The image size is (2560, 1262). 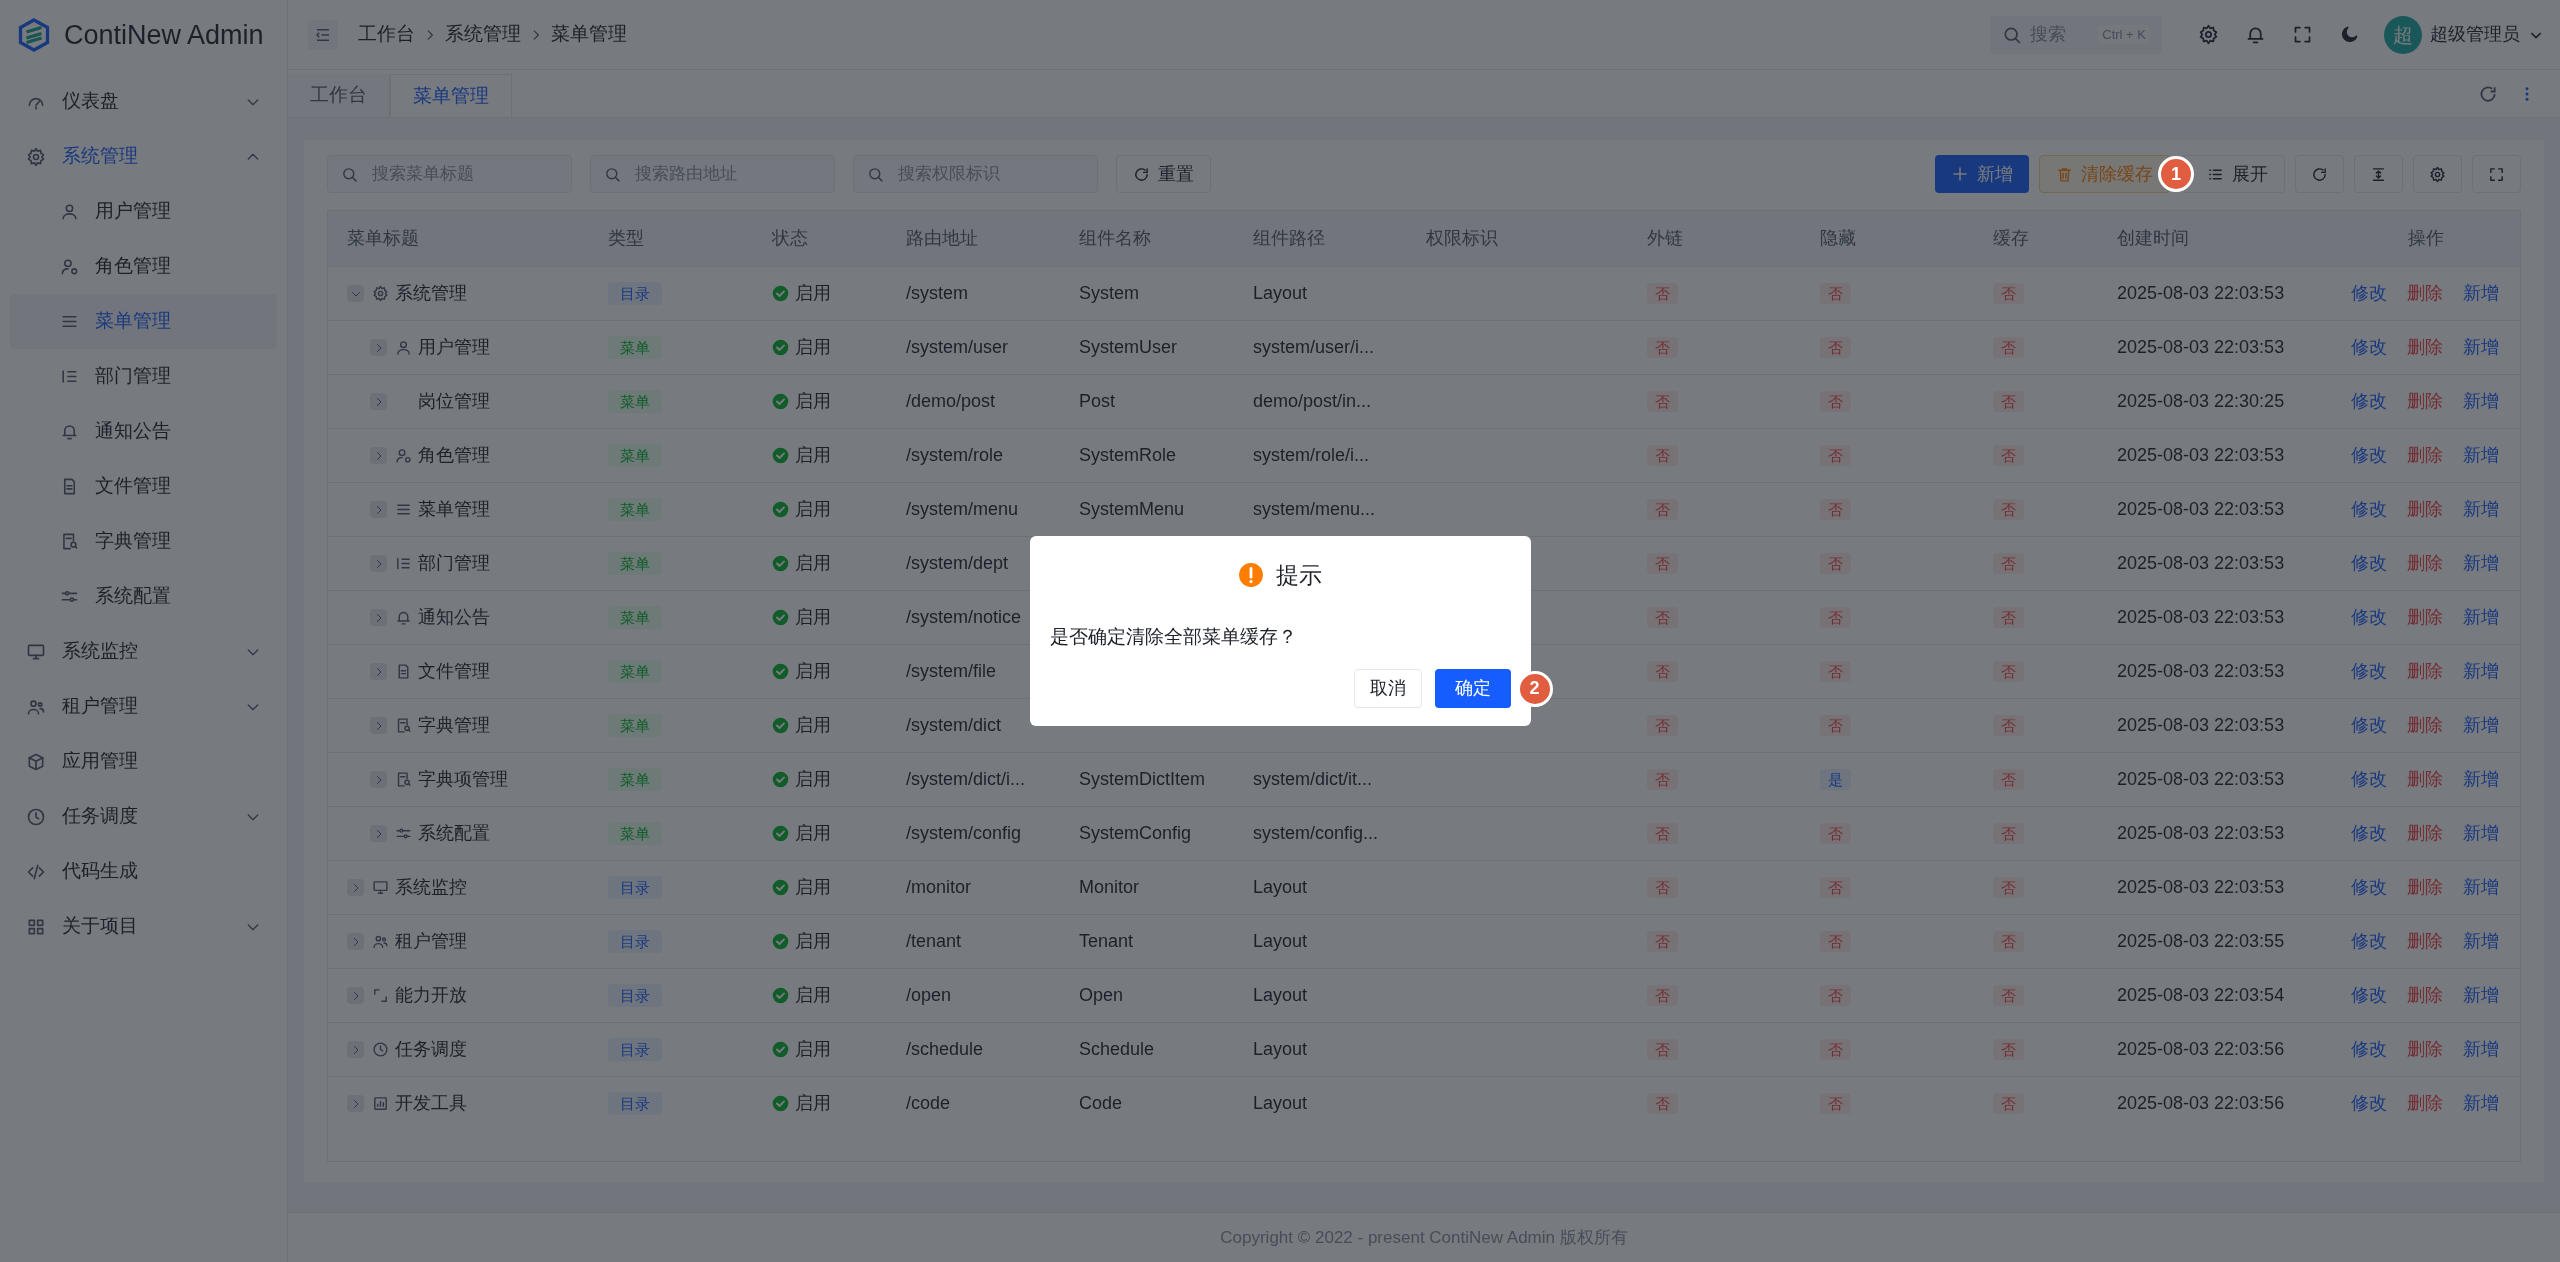 I want to click on sidebar-item: 系统监控, so click(x=143, y=651).